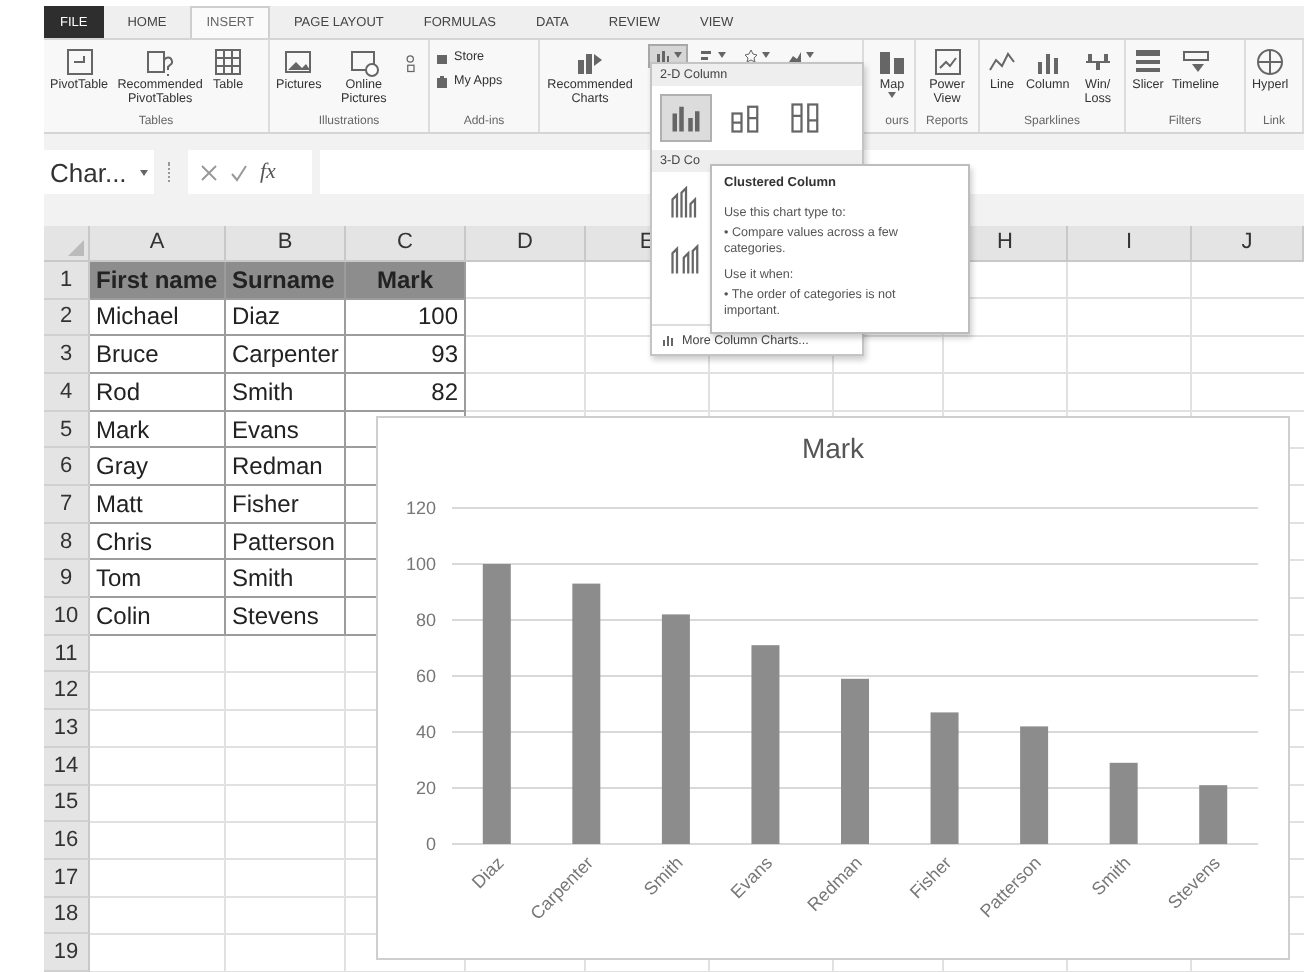  I want to click on column-3d-icon, so click(686, 260).